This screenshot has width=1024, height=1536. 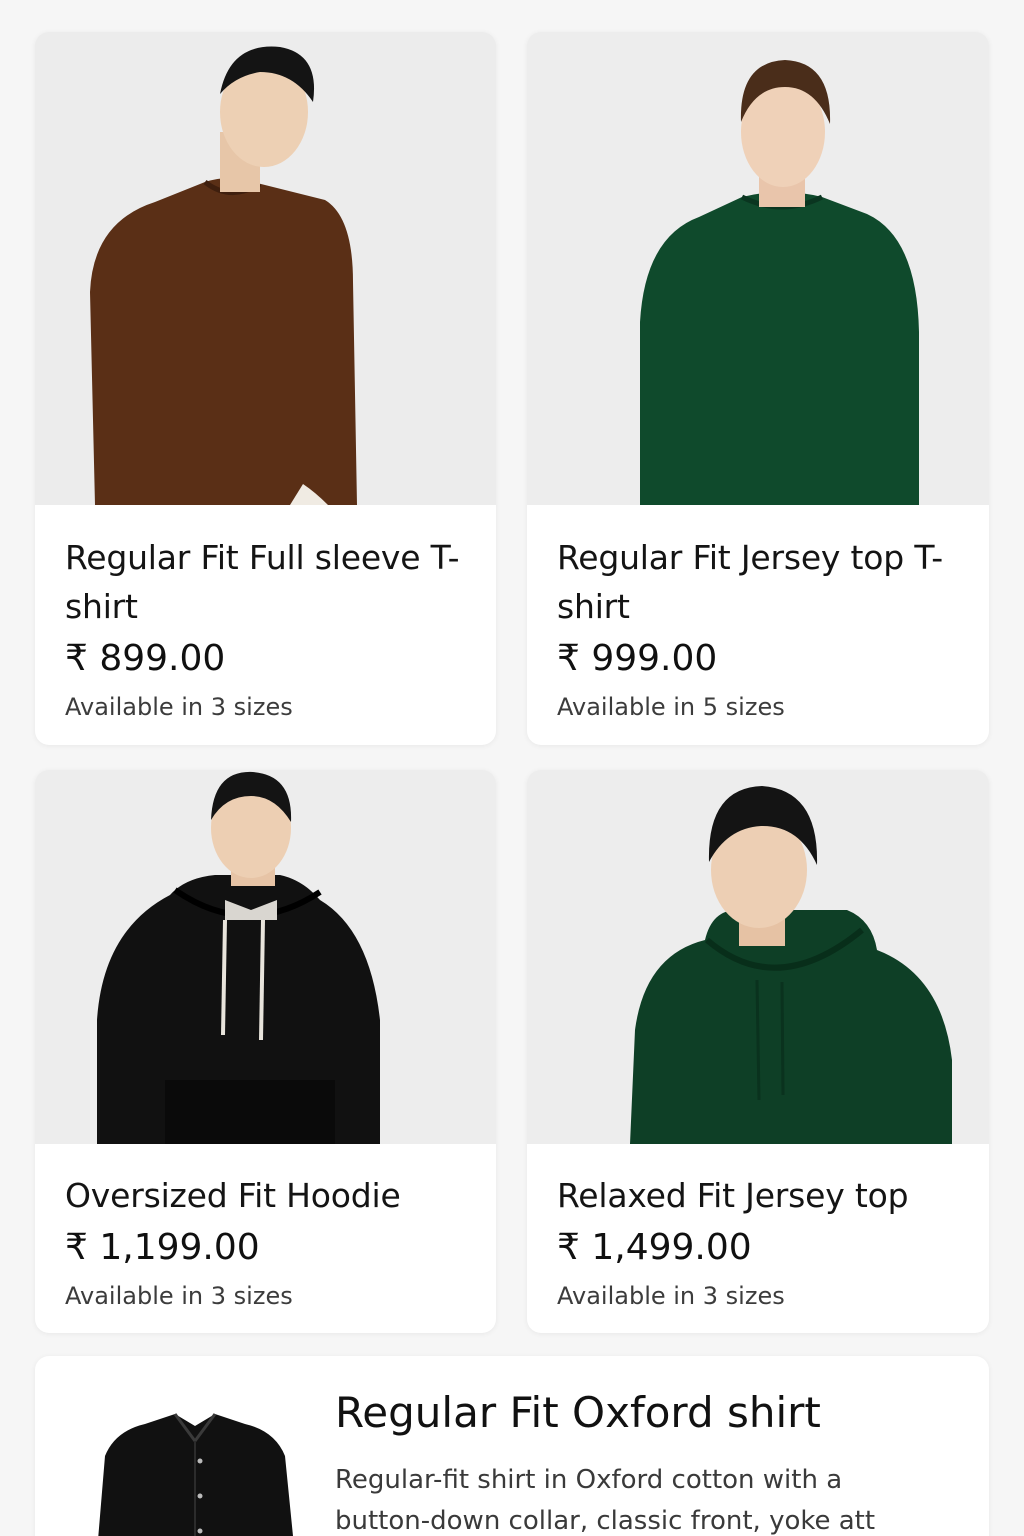 What do you see at coordinates (265, 582) in the screenshot?
I see `product-title: Regular Fit Full sleeve T-shirt` at bounding box center [265, 582].